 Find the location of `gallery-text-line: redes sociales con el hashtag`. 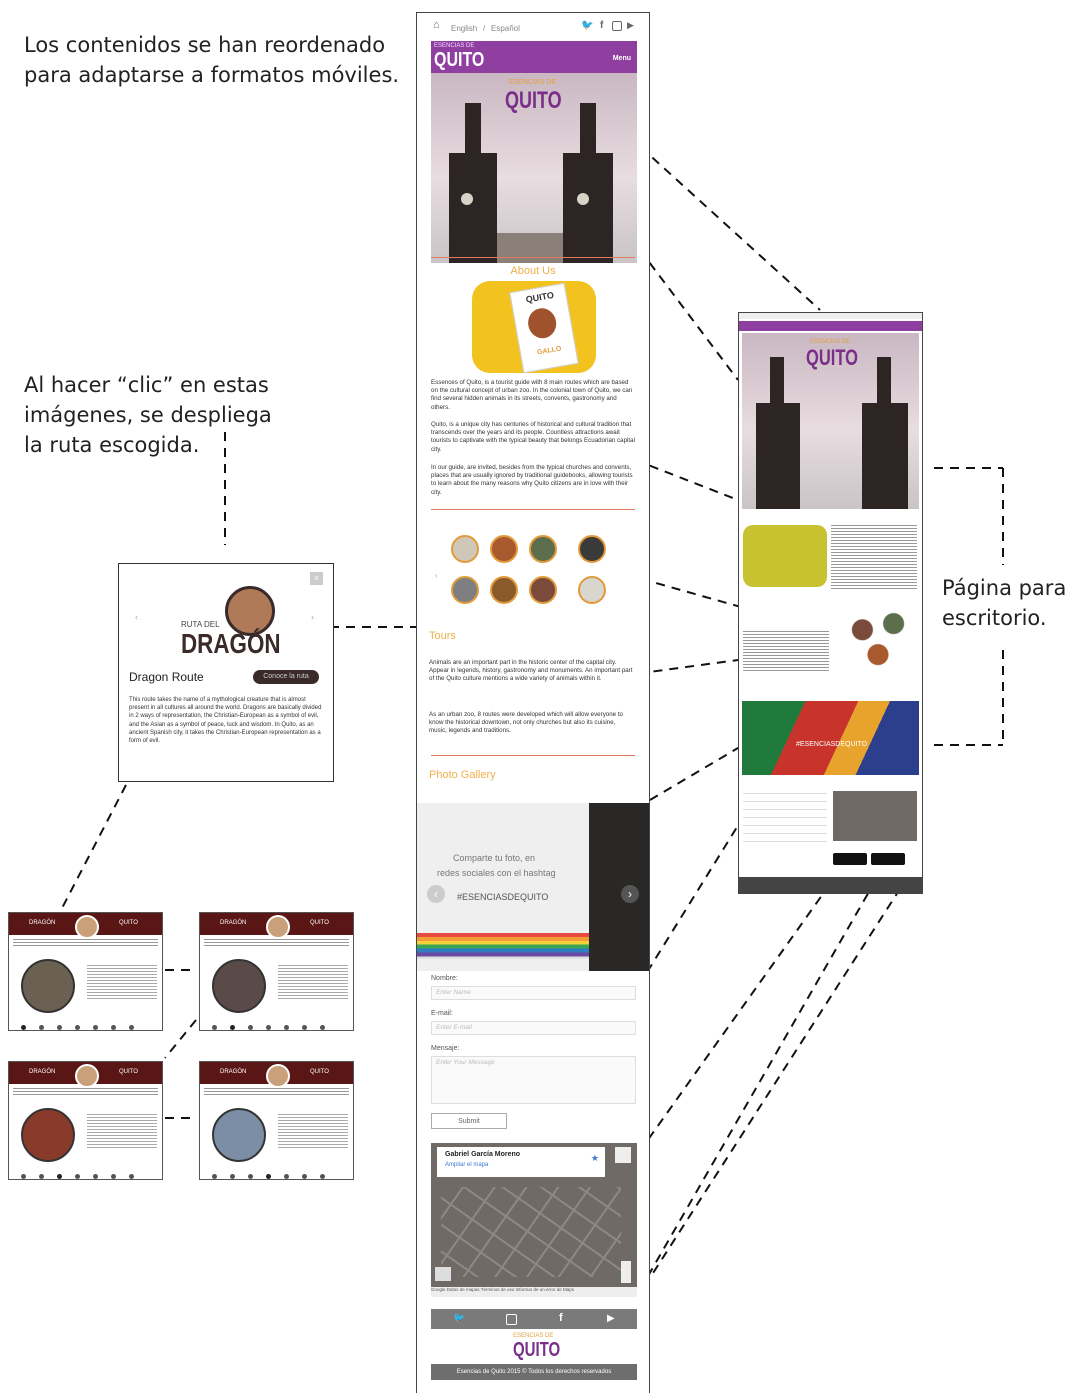

gallery-text-line: redes sociales con el hashtag is located at coordinates (496, 873).